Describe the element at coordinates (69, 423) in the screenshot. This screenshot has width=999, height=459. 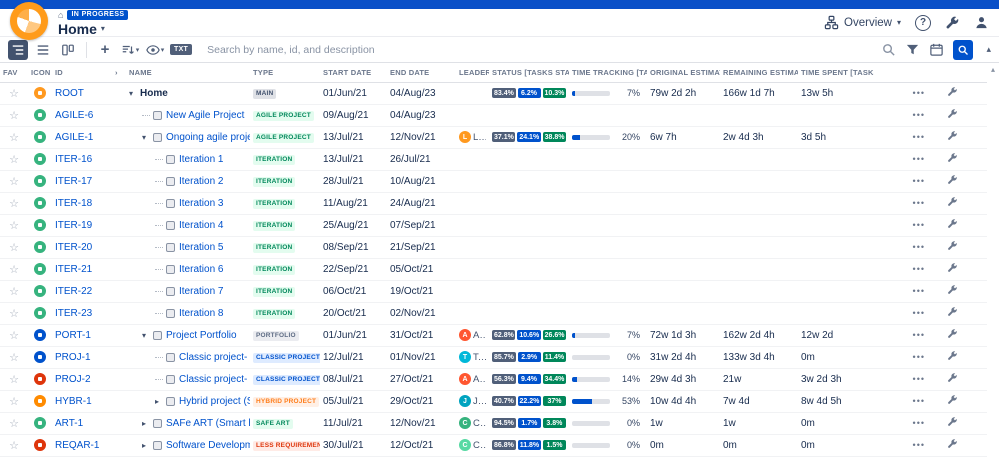
I see `row-id-link: ART-1` at that location.